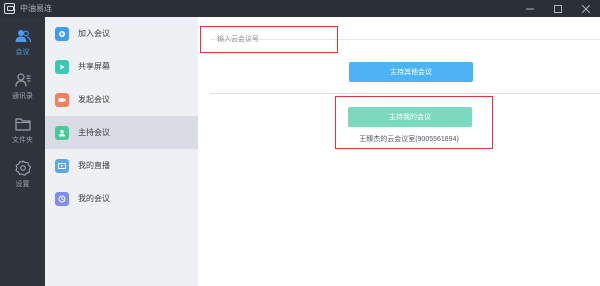 The width and height of the screenshot is (600, 286). I want to click on nav-label-settings: 设置, so click(22, 184).